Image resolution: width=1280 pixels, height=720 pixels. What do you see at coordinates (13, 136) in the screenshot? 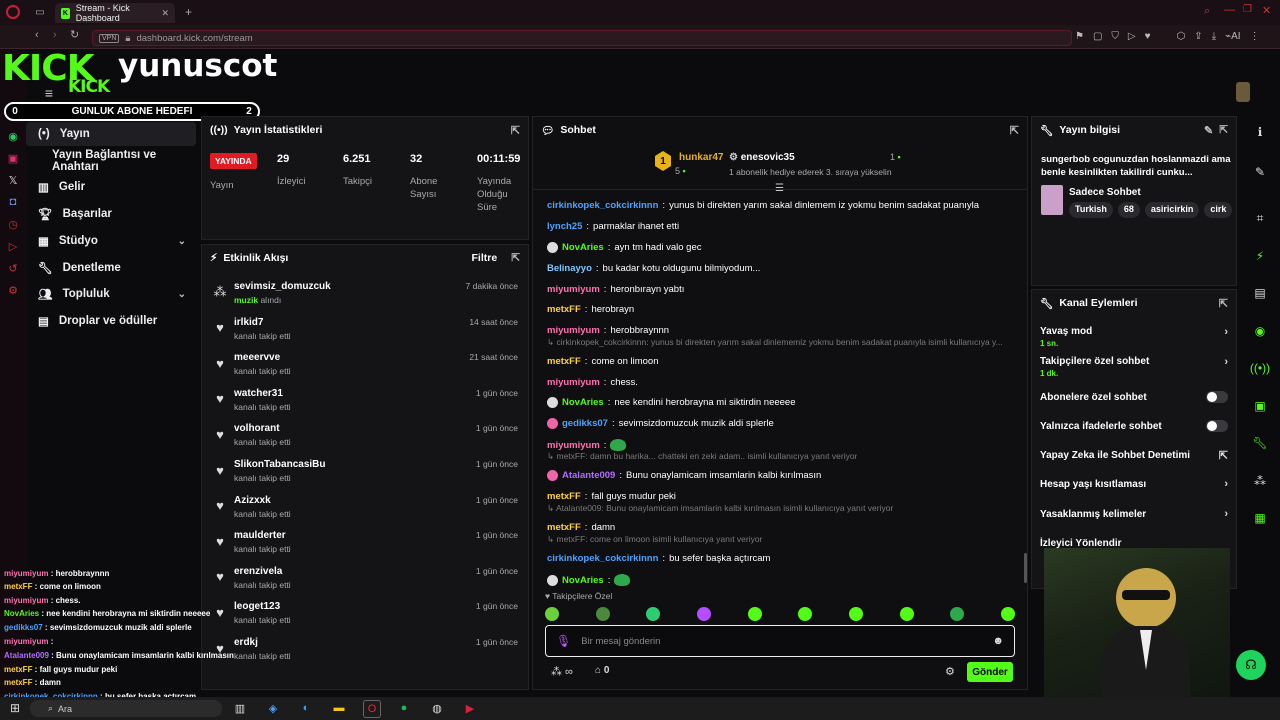
I see `whatsapp-icon: ◉` at bounding box center [13, 136].